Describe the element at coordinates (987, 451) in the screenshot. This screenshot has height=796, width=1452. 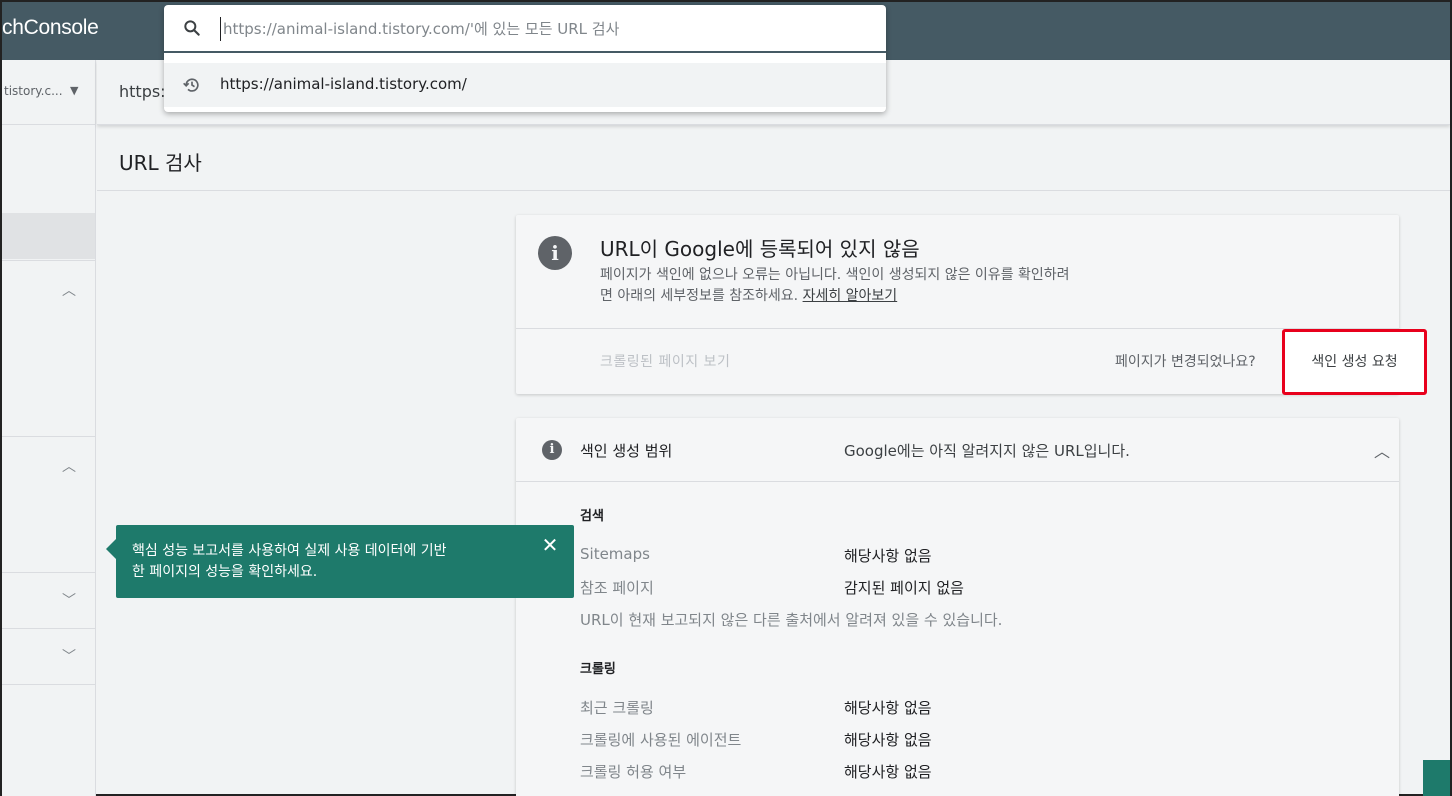
I see `coverage-value: Google에는 아직 알려지지 않은 URL입니다.` at that location.